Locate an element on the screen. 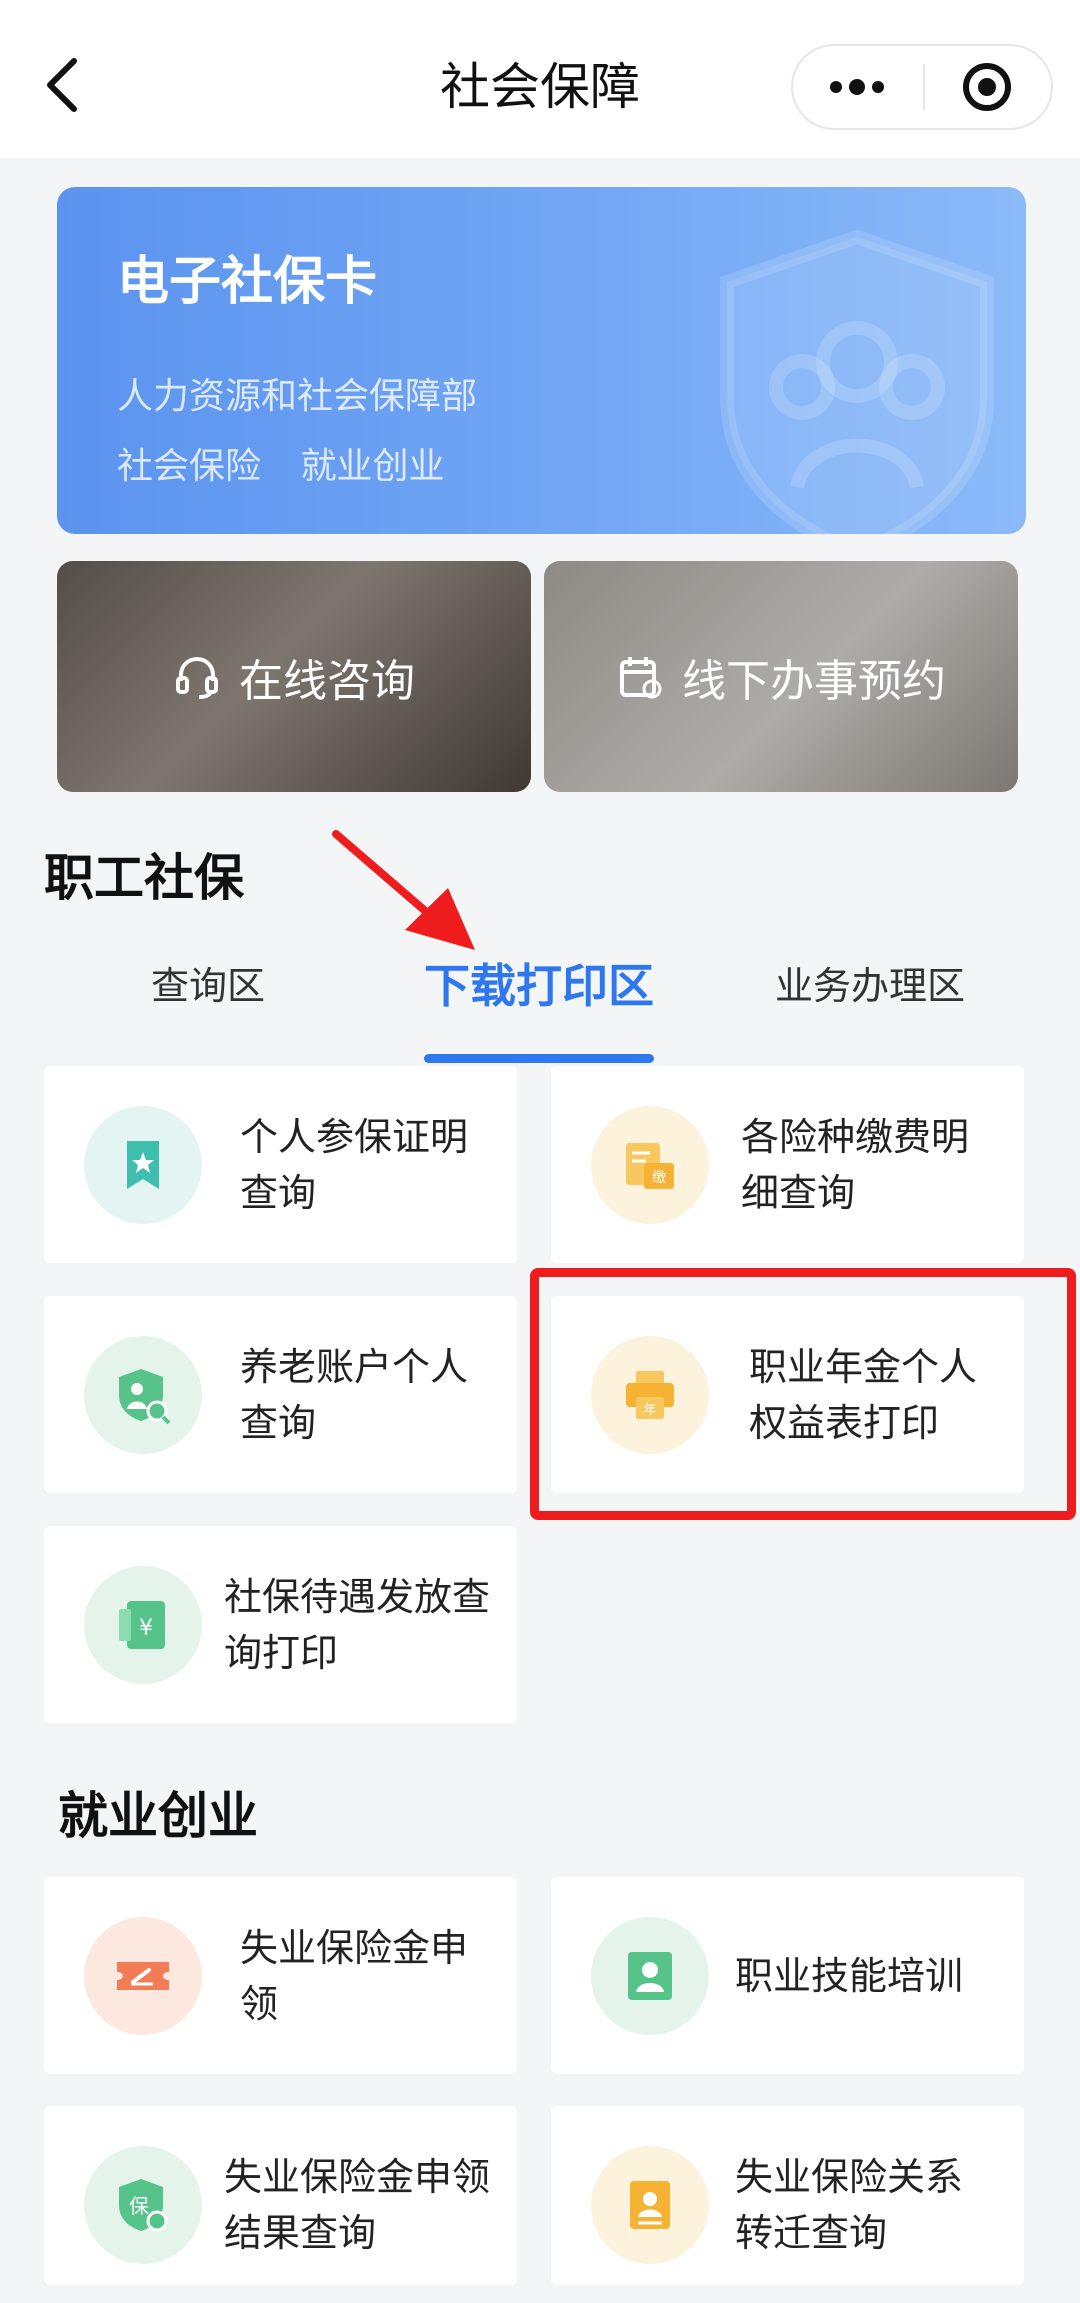 The image size is (1080, 2303). section-title-employment: 就业创业 is located at coordinates (158, 1816).